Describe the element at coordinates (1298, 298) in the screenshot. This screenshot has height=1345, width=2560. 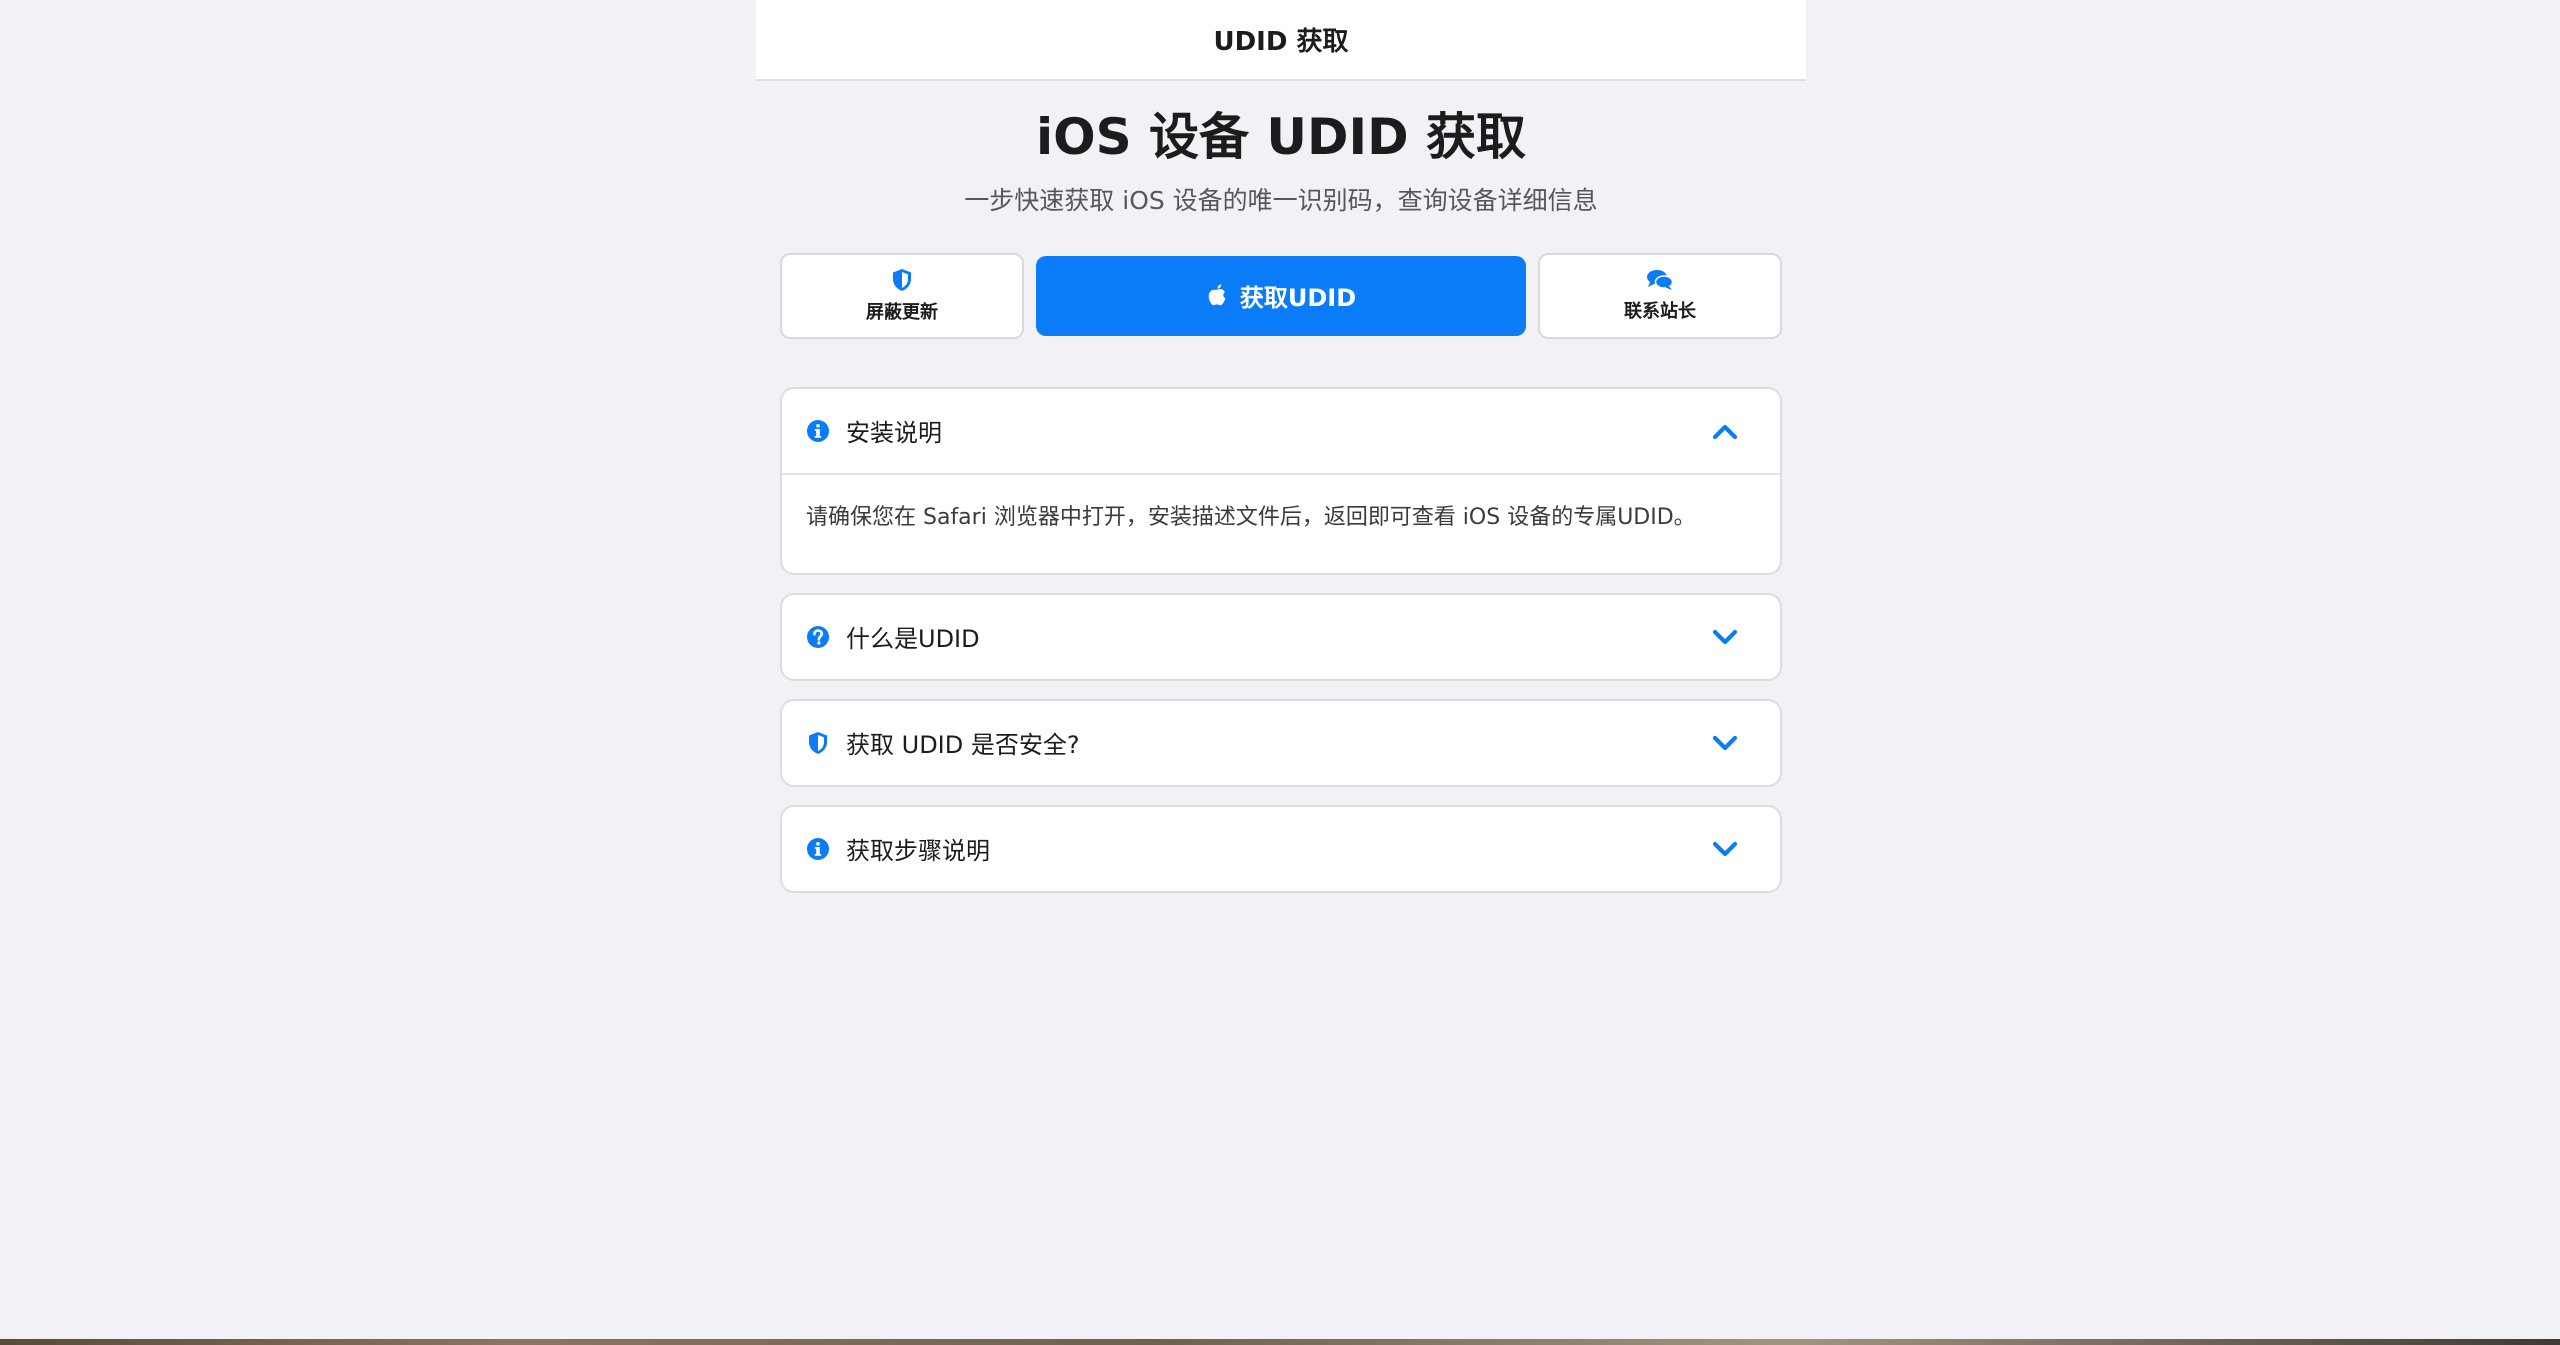
I see `get-udid-label: 获取UDID` at that location.